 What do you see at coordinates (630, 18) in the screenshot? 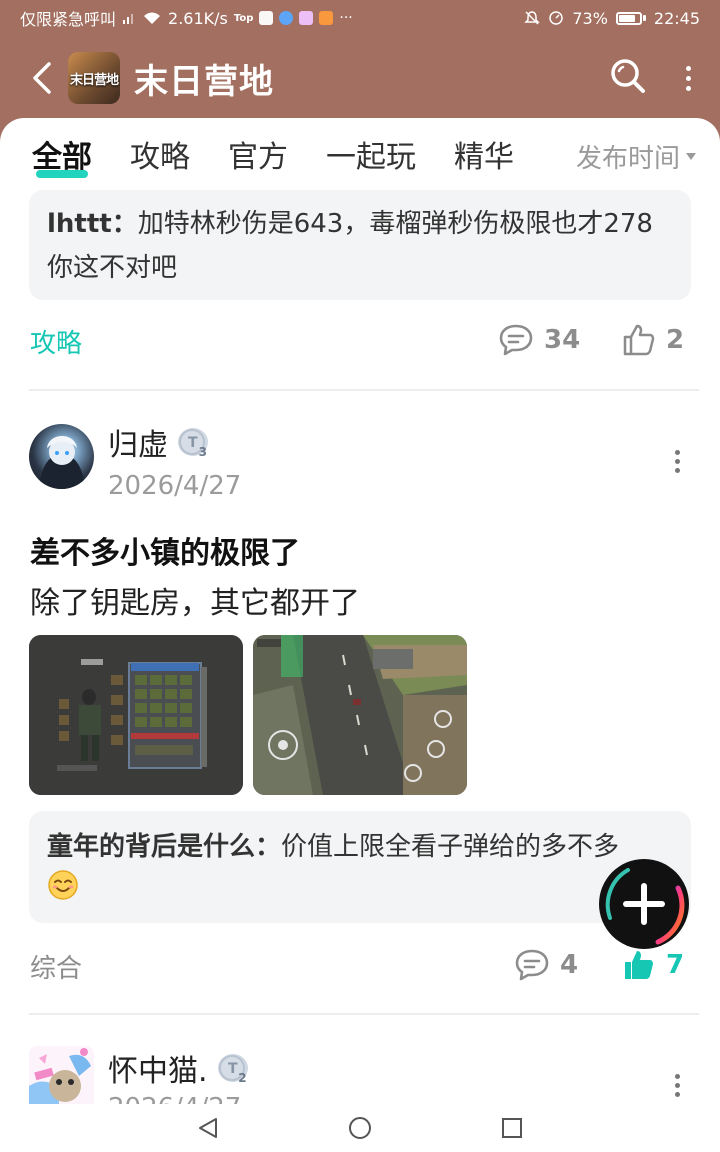
I see `battery-icon` at bounding box center [630, 18].